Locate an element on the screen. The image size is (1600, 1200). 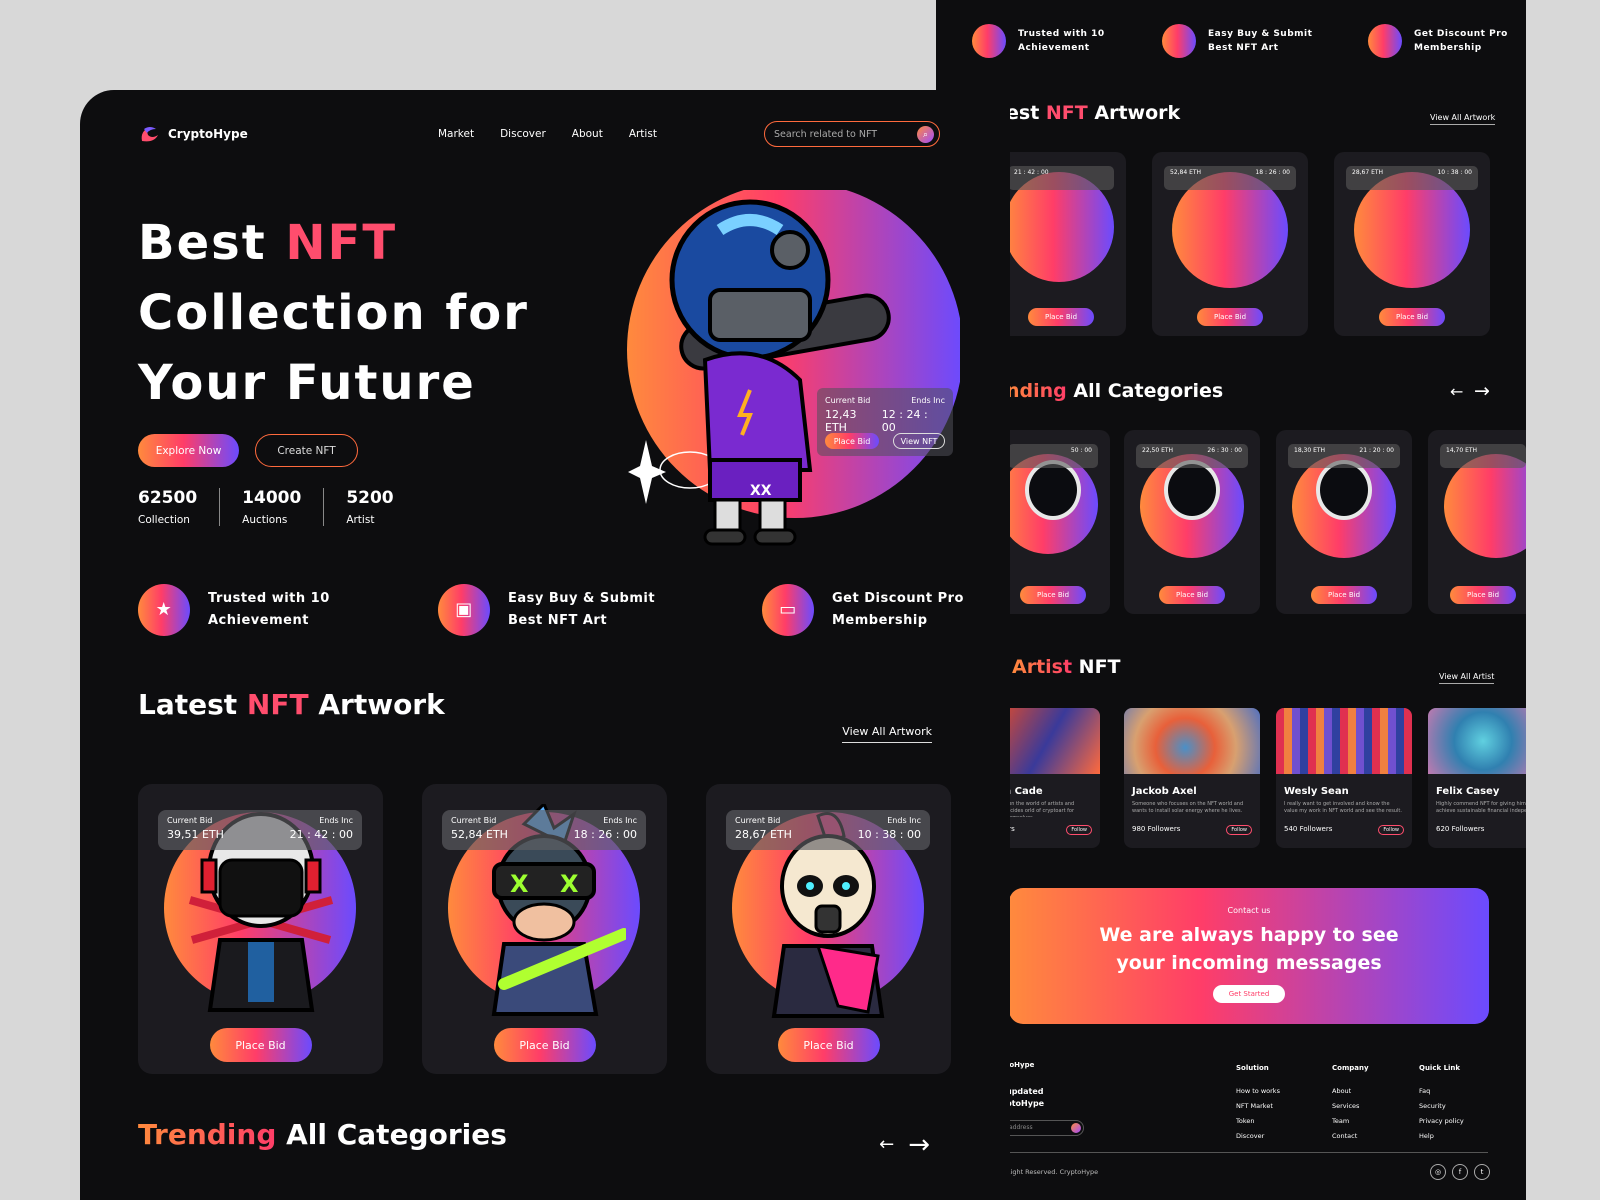
footer-link: About is located at coordinates (1350, 1091).